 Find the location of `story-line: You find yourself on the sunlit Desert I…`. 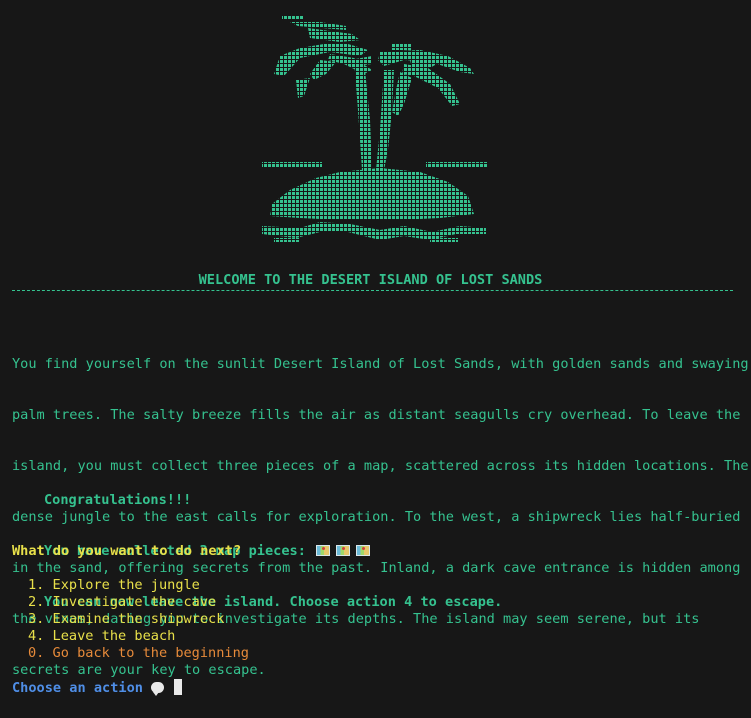

story-line: You find yourself on the sunlit Desert I… is located at coordinates (380, 364).